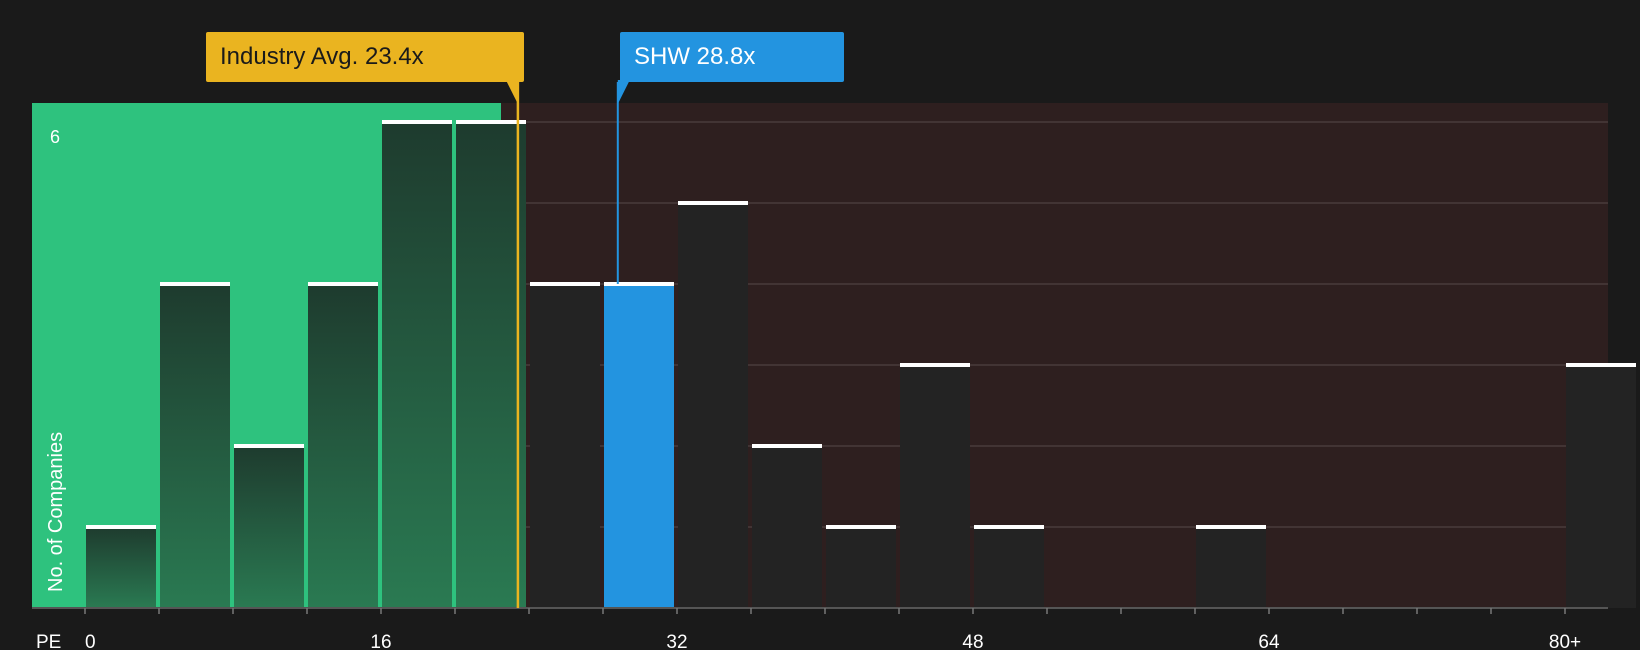 Image resolution: width=1640 pixels, height=650 pixels. What do you see at coordinates (380, 641) in the screenshot?
I see `x-tick-label: 16` at bounding box center [380, 641].